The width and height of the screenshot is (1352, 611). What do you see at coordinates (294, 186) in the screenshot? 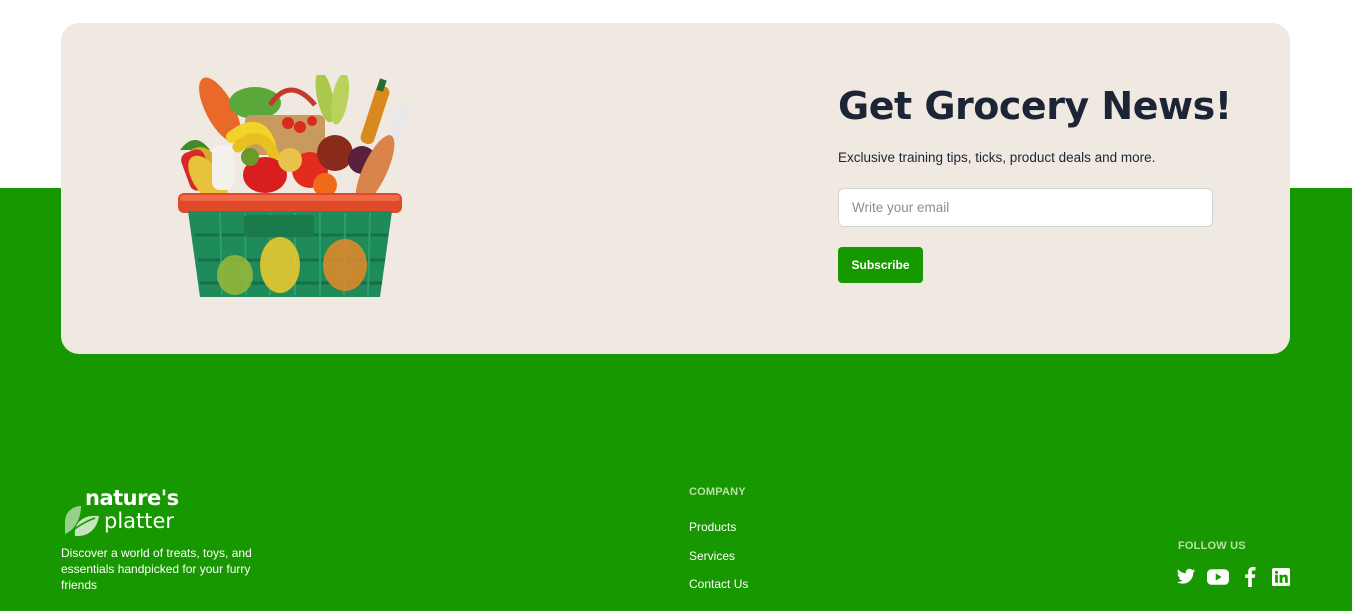
I see `grocery-basket-image` at bounding box center [294, 186].